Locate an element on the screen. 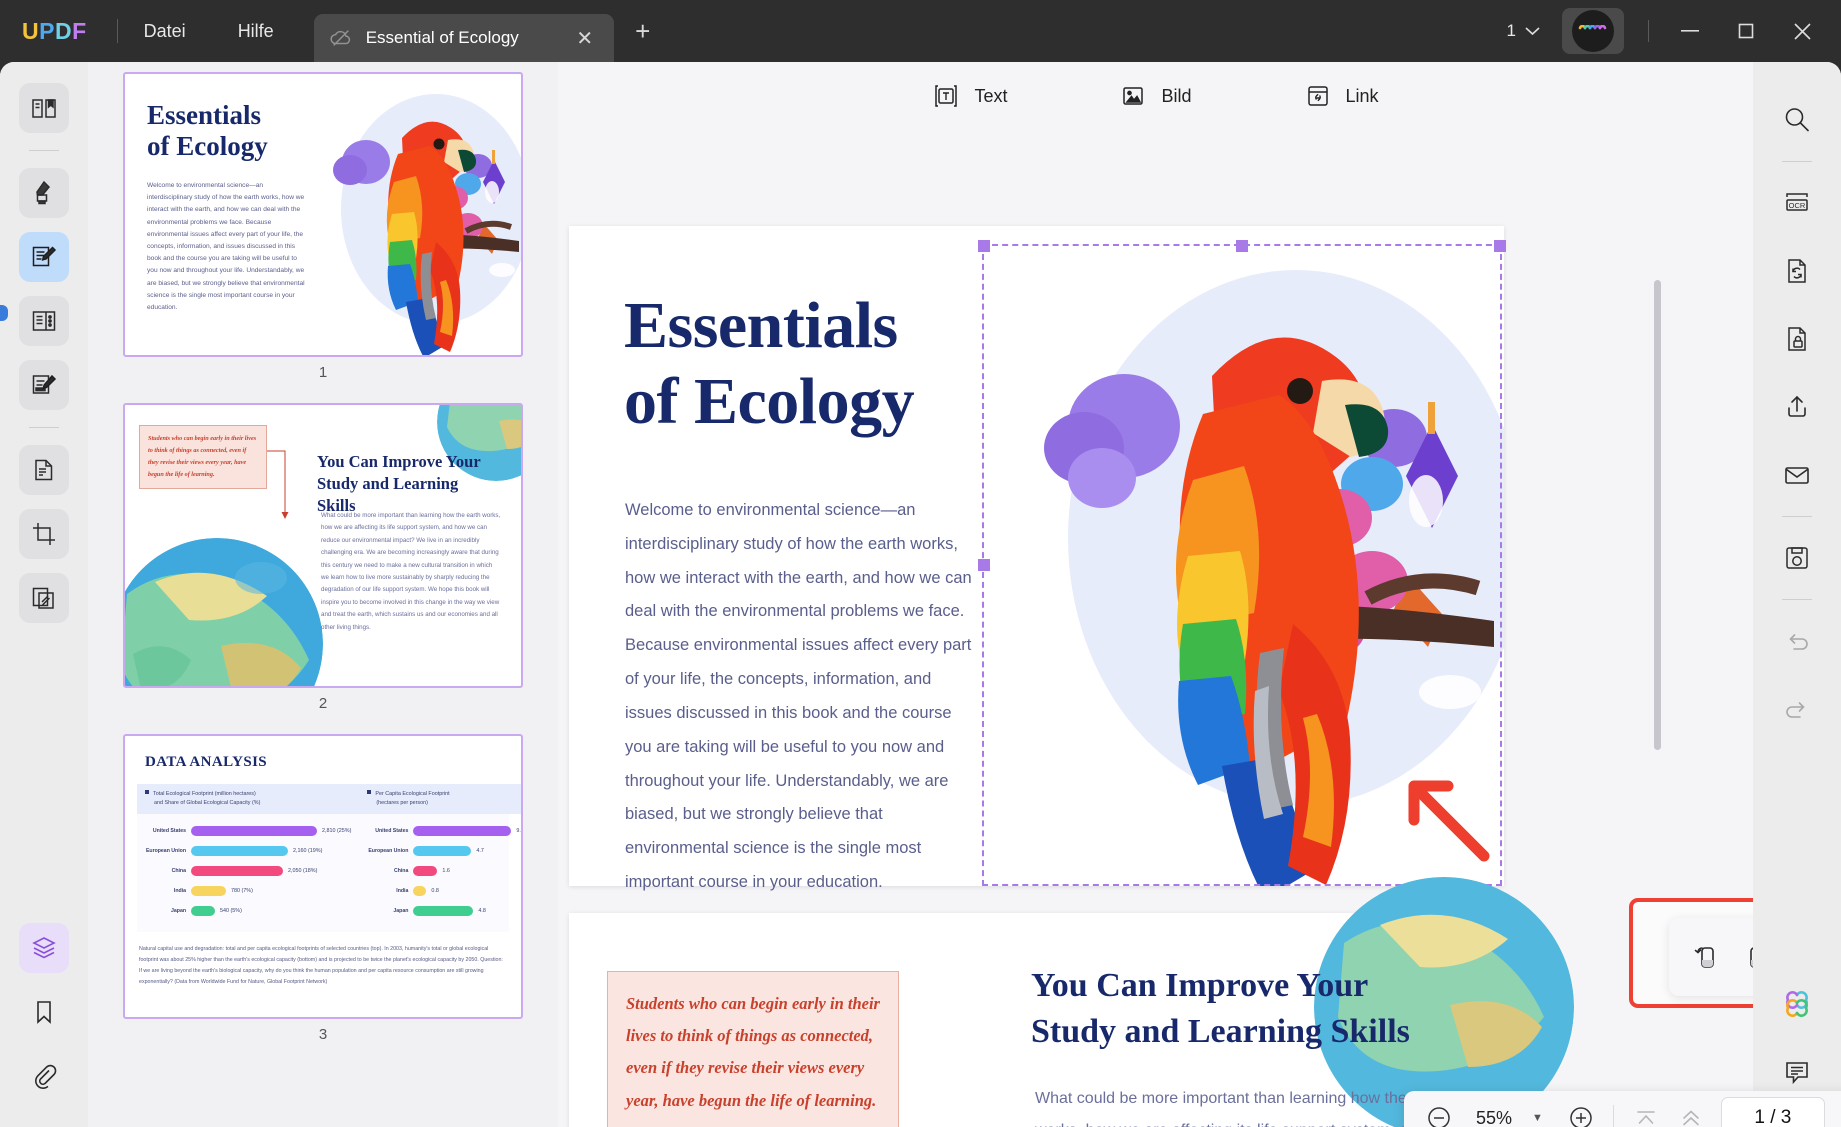 The height and width of the screenshot is (1127, 1841). next-page-button is located at coordinates (1837, 1112).